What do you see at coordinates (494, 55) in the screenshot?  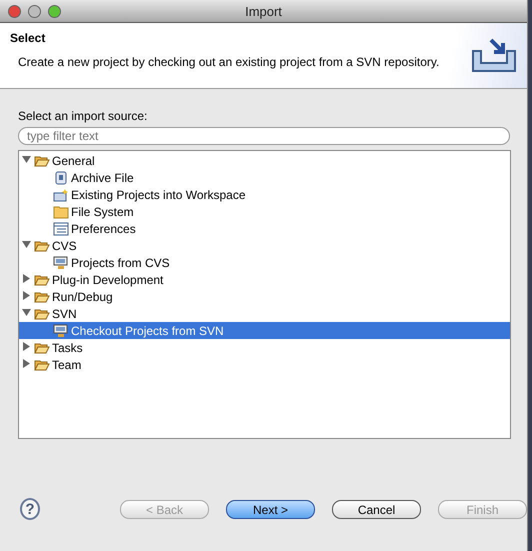 I see `import-icon` at bounding box center [494, 55].